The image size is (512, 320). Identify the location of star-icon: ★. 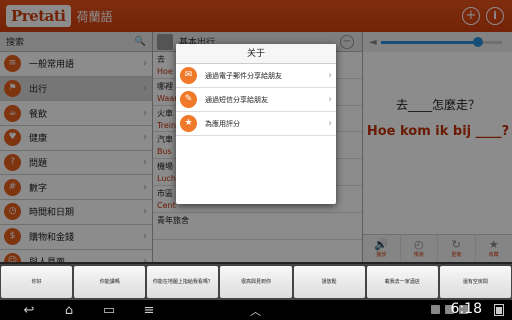
(188, 123).